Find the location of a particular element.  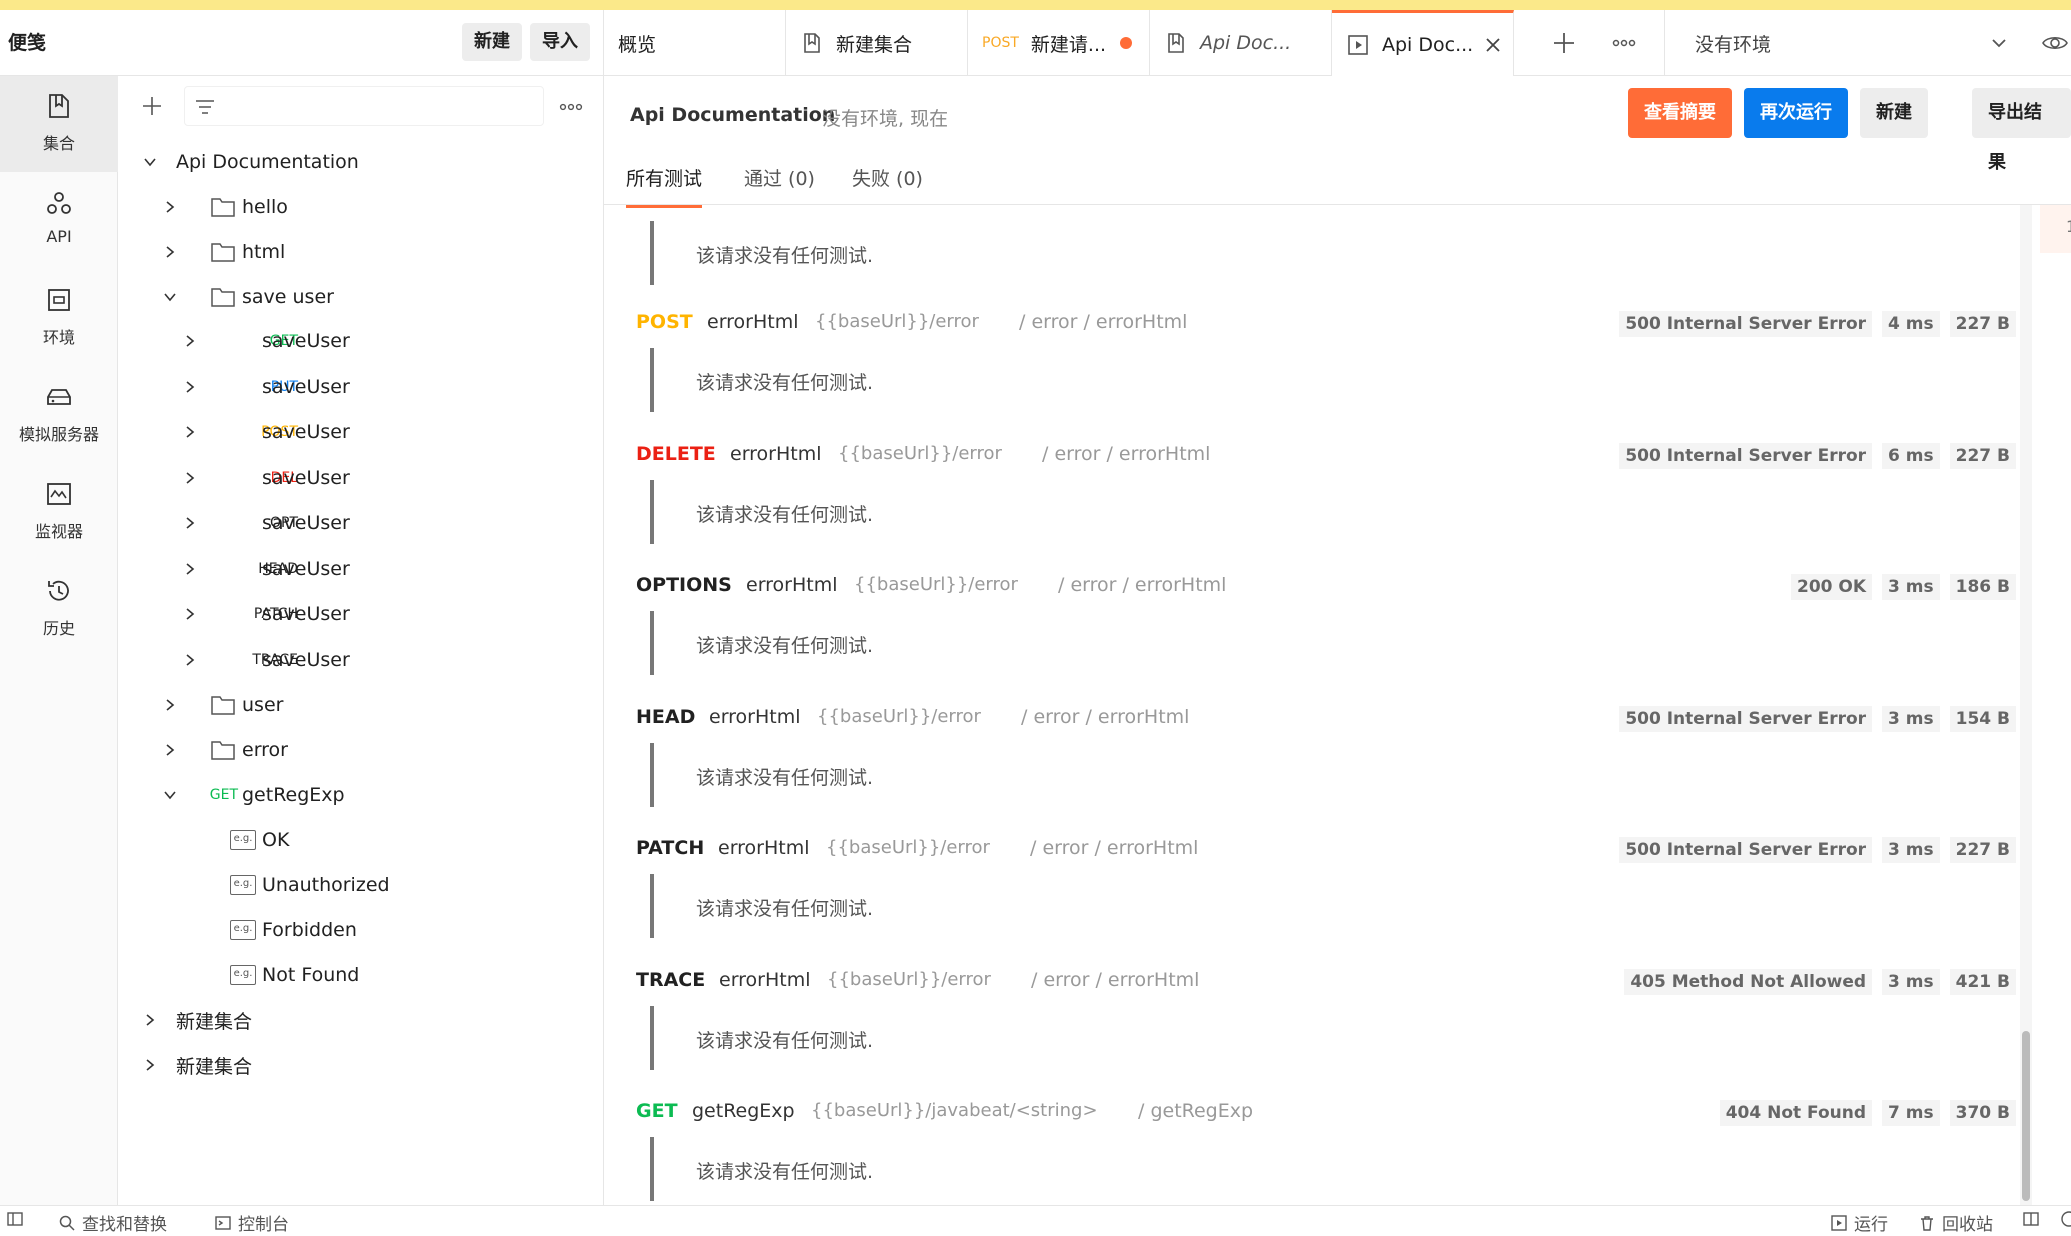

tree-request-getregexp: GET getRegExp is located at coordinates (361, 795).